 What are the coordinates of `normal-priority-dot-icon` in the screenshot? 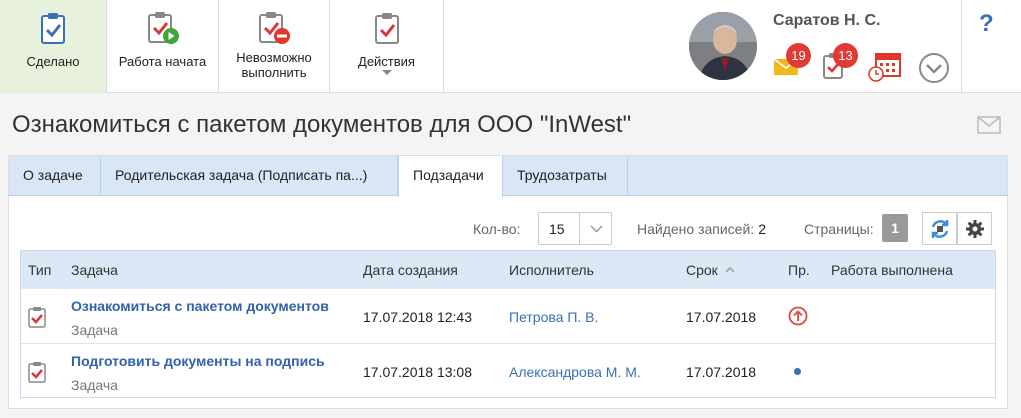 It's located at (797, 371).